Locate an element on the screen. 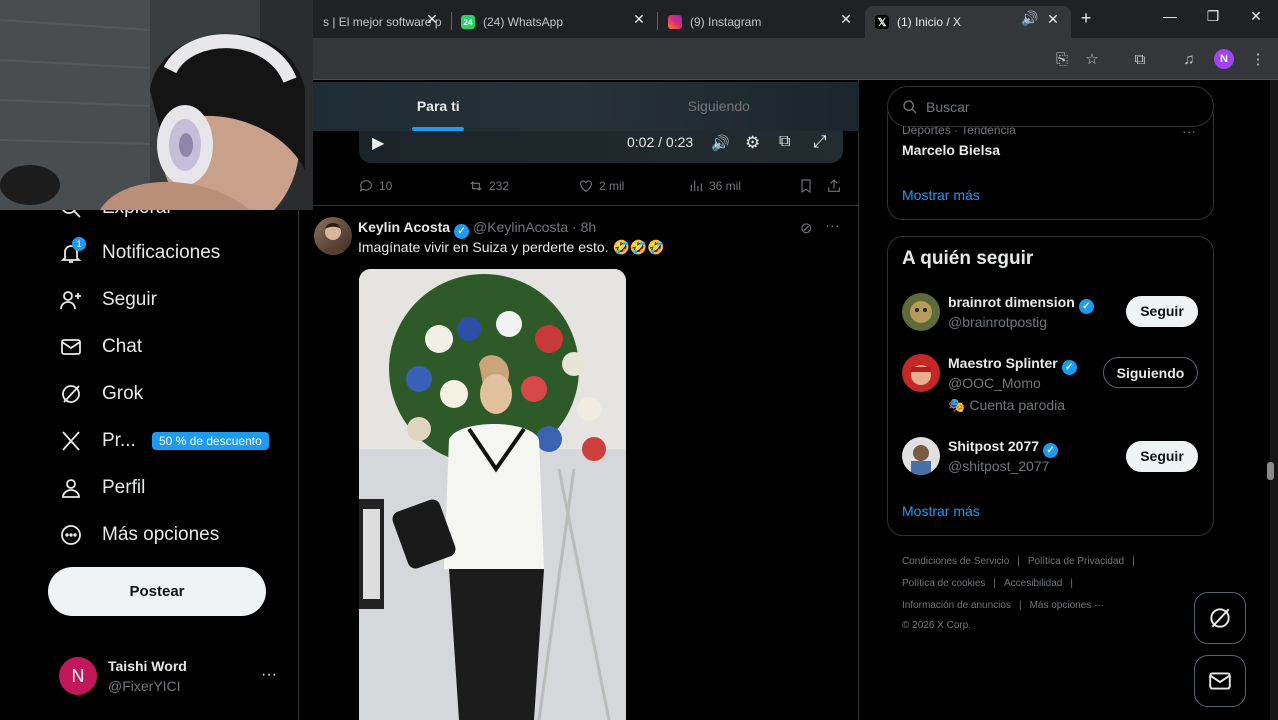 This screenshot has height=720, width=1278. account-name: Maestro Splinter ✓ is located at coordinates (1012, 365).